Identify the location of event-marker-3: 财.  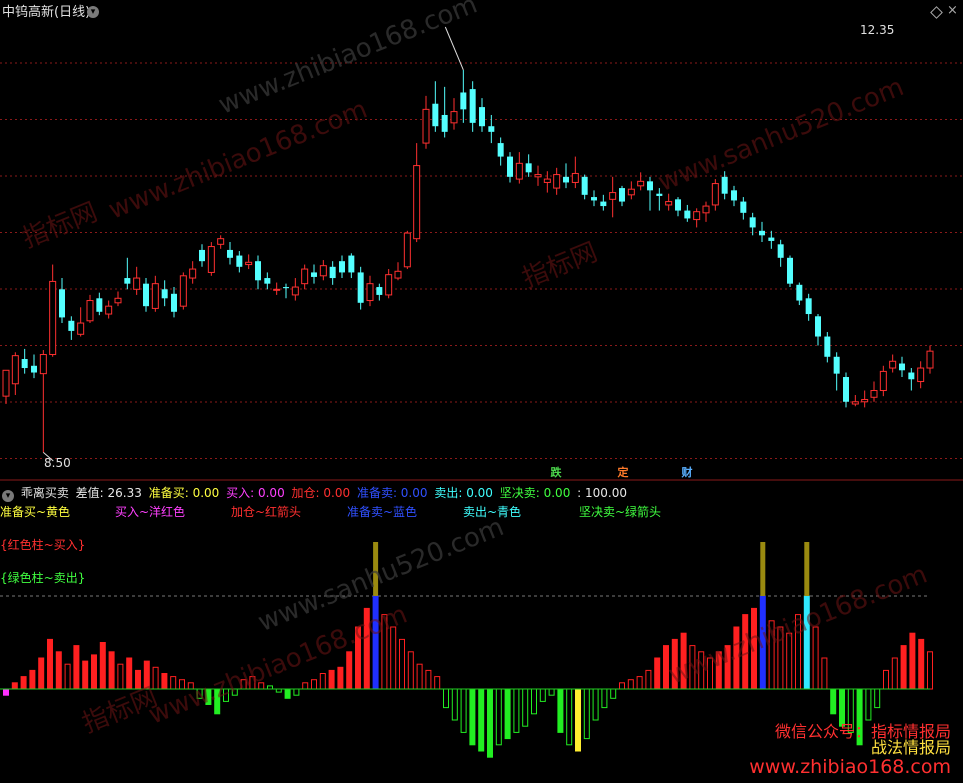
(687, 473).